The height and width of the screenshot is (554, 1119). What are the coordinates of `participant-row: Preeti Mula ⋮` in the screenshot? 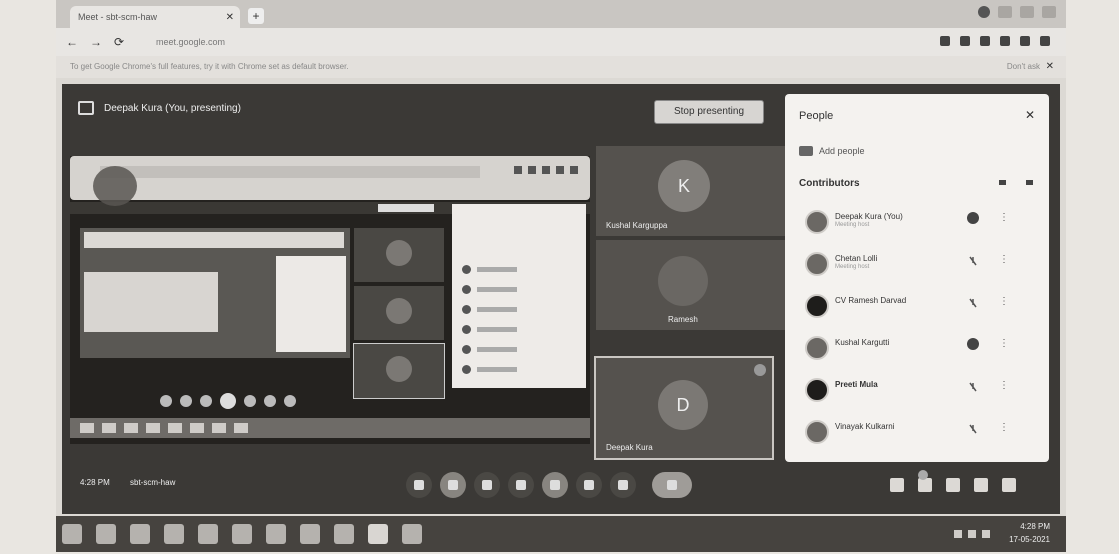 It's located at (917, 388).